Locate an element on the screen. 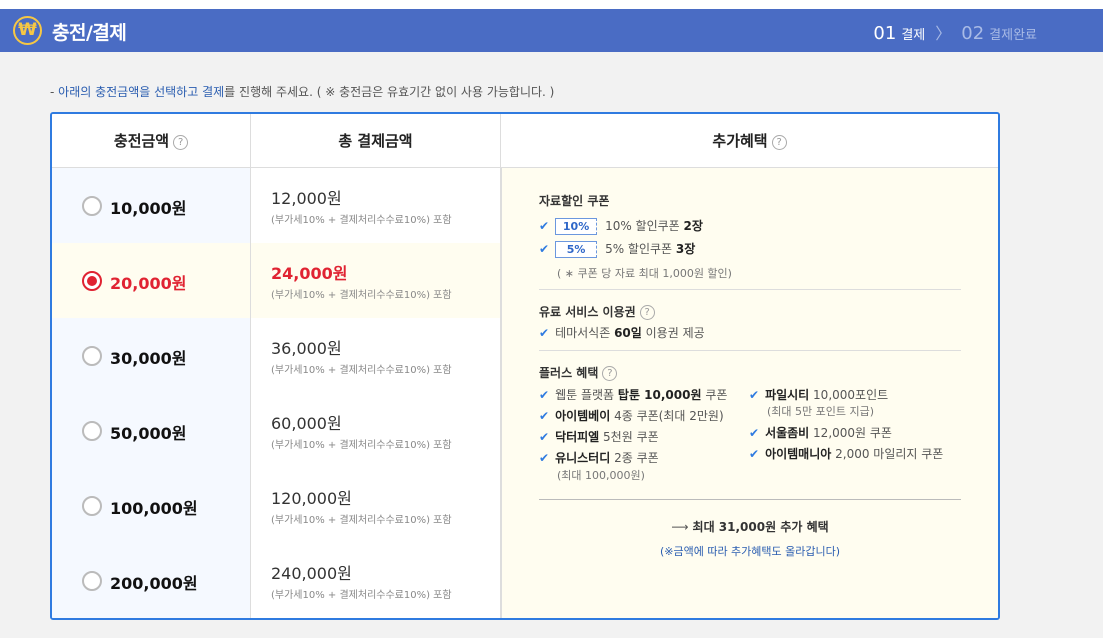 This screenshot has height=638, width=1103. amount-cell: 50,000원 is located at coordinates (151, 430).